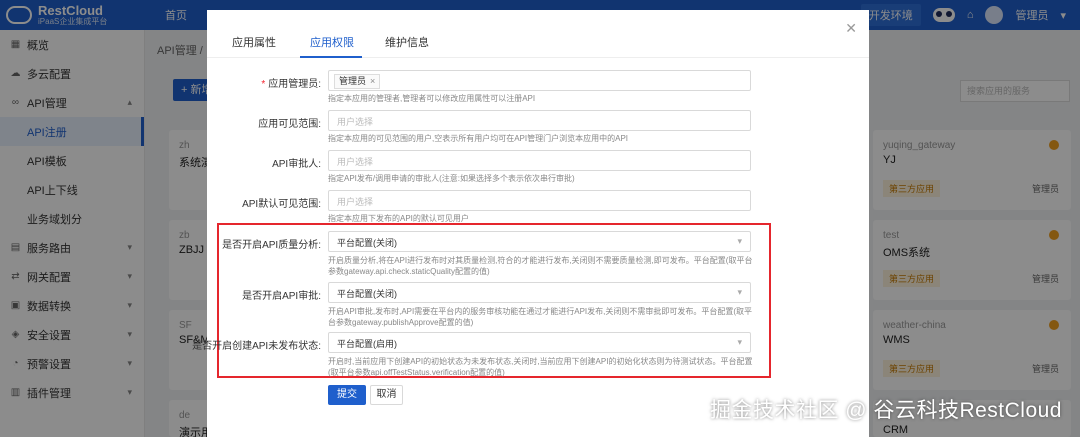 This screenshot has height=437, width=1080. I want to click on api-review-label: 是否开启API审批:, so click(281, 296).